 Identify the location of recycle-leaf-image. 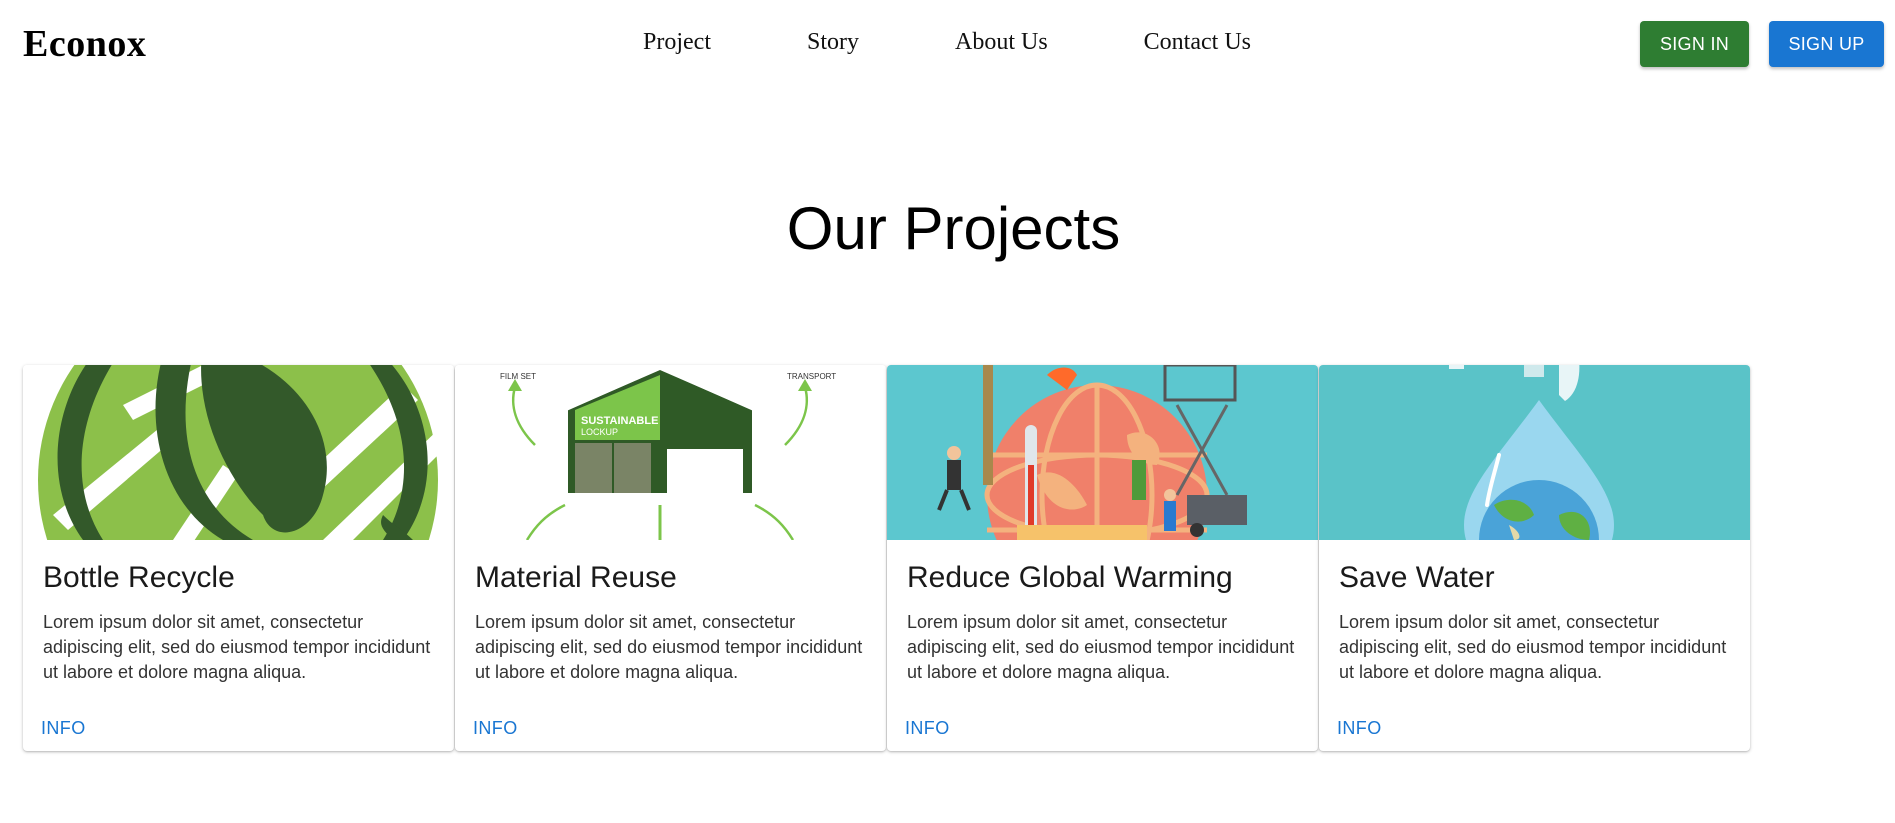
(238, 452).